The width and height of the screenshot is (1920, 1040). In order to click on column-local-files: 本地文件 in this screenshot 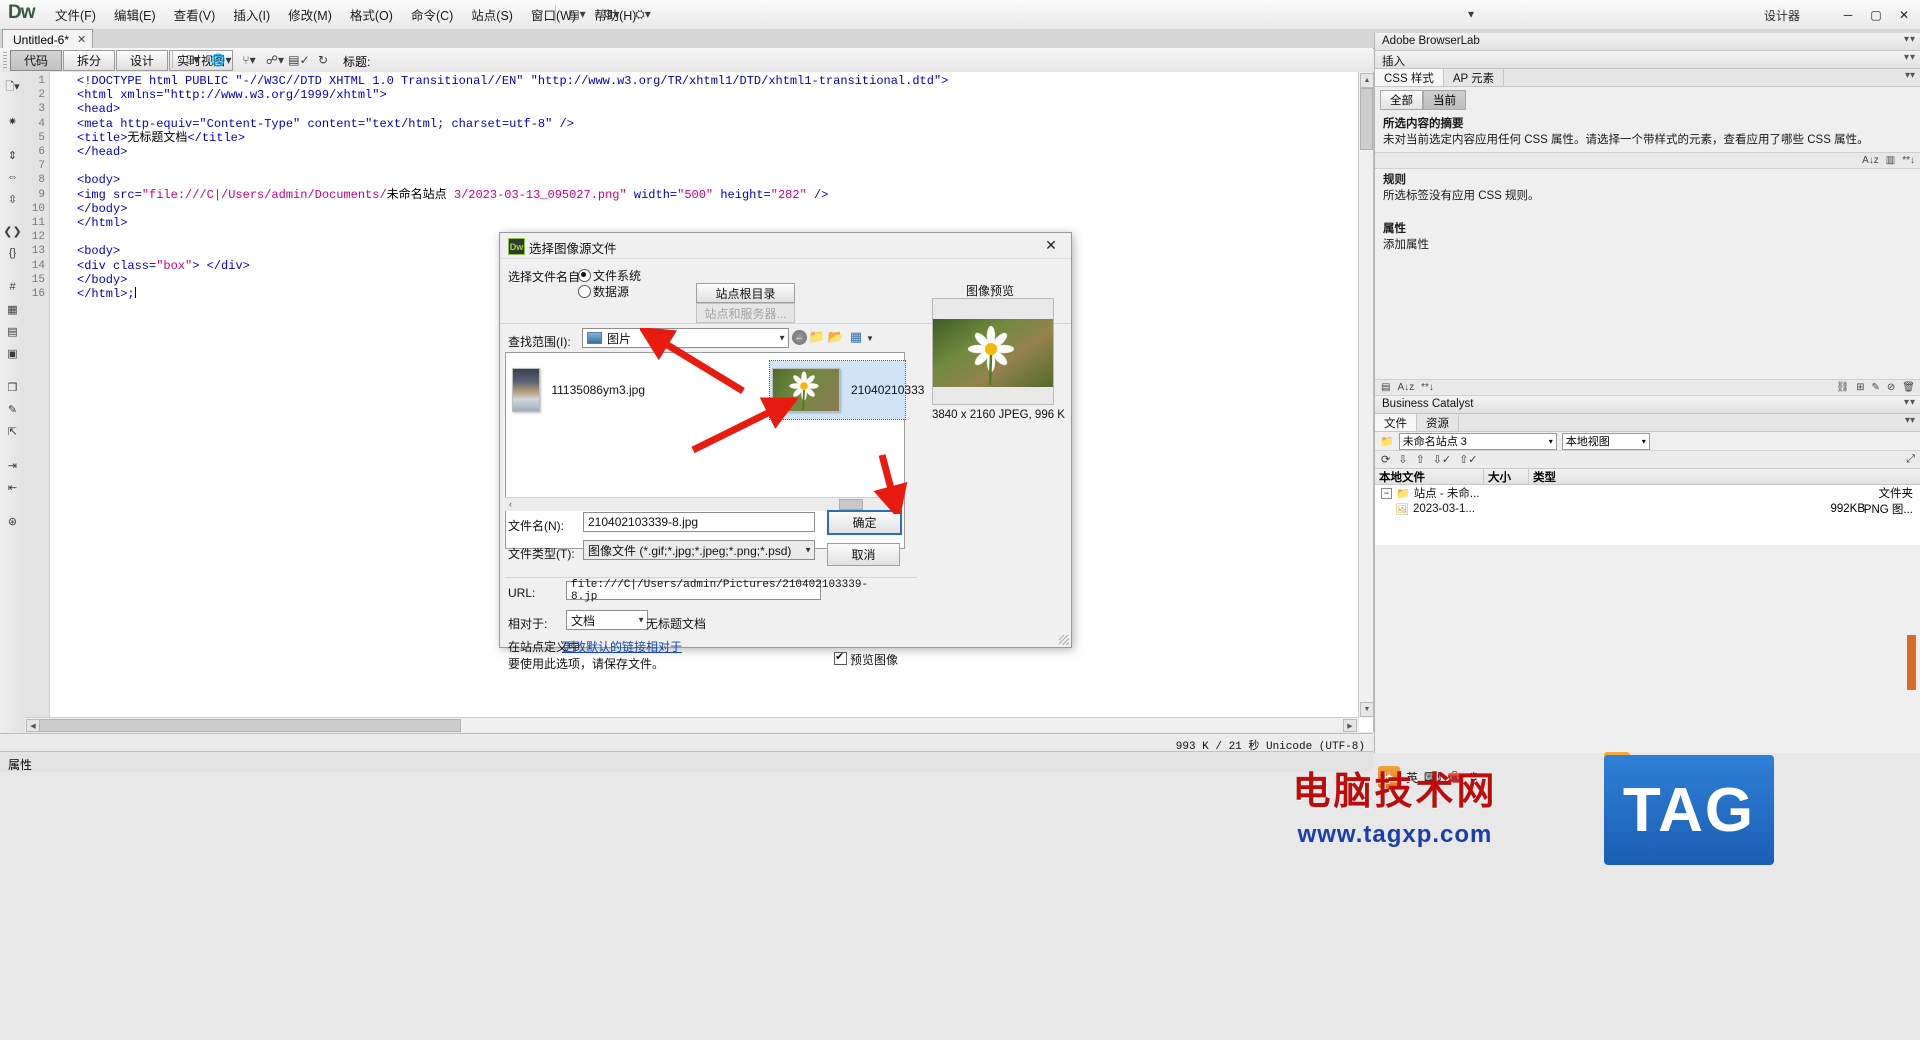, I will do `click(1429, 476)`.